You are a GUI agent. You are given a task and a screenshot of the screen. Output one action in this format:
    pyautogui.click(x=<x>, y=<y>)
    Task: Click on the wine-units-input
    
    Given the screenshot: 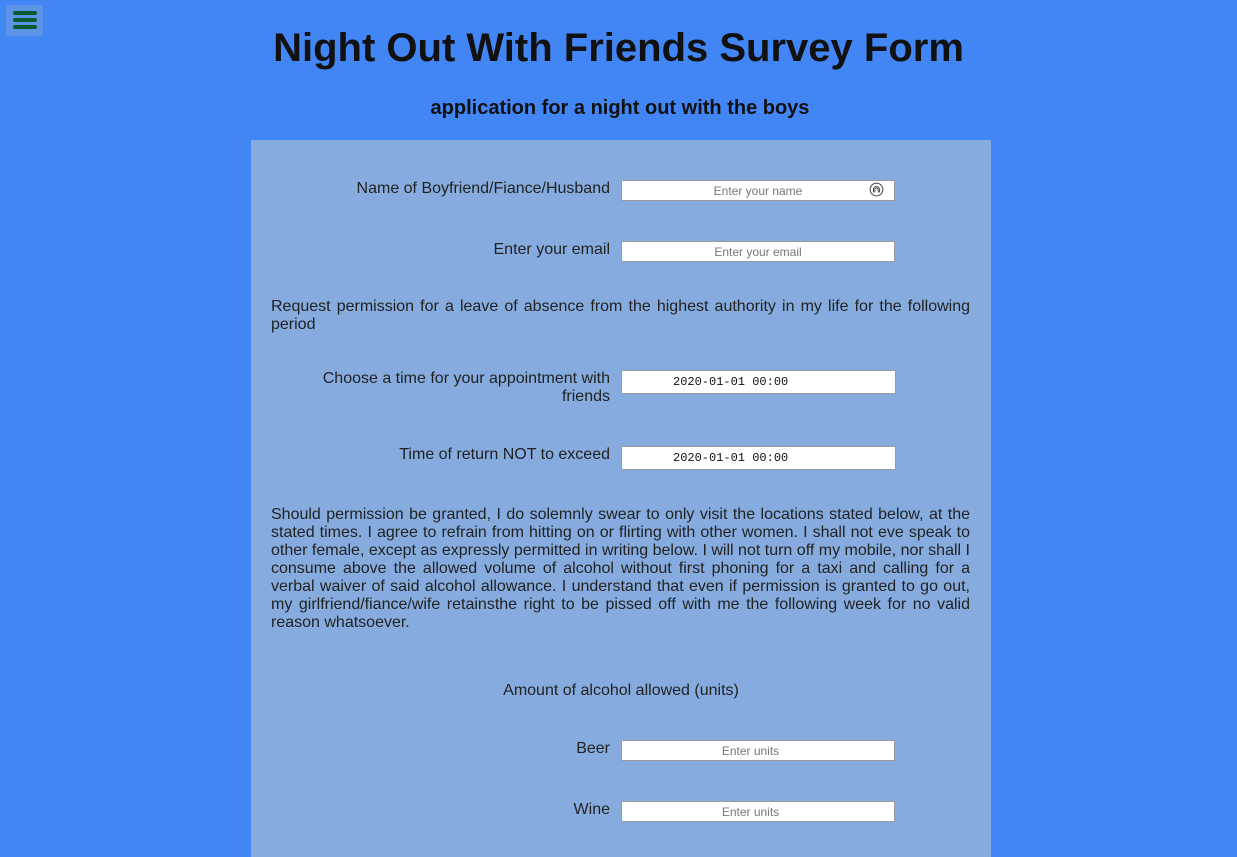 What is the action you would take?
    pyautogui.click(x=758, y=811)
    